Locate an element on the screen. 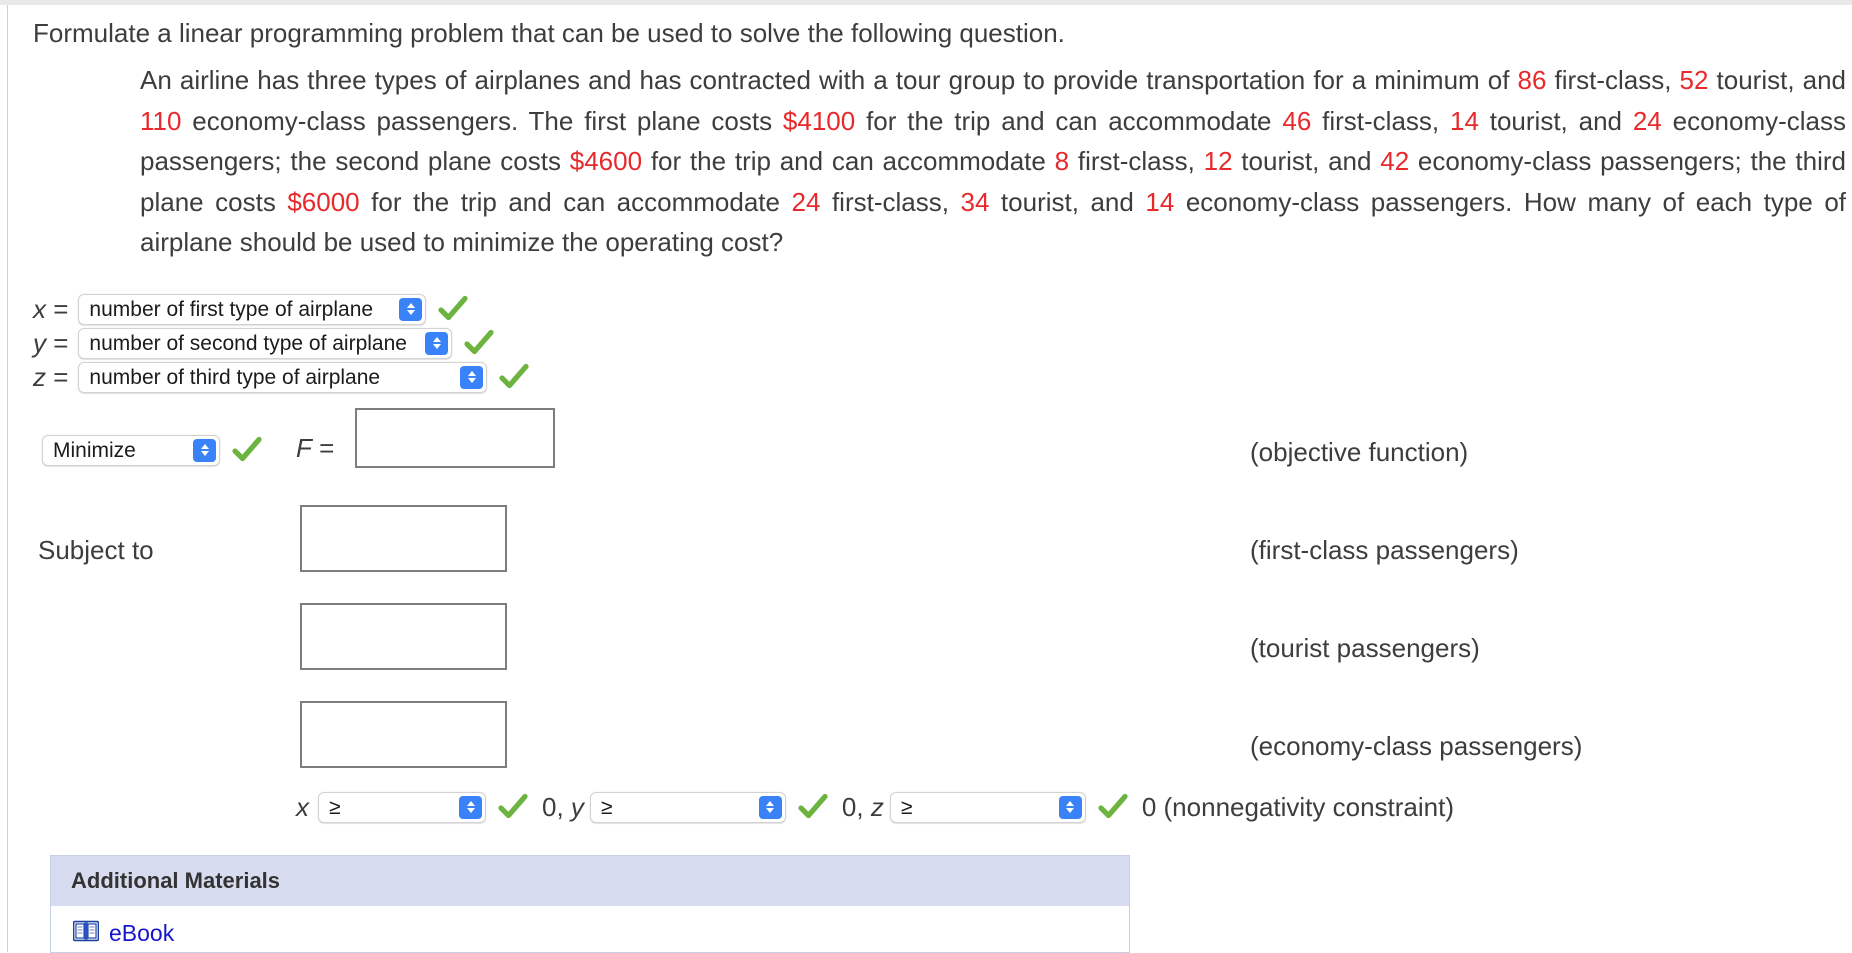 This screenshot has width=1852, height=953. constraint-label-3: (economy-class passengers) is located at coordinates (1416, 746).